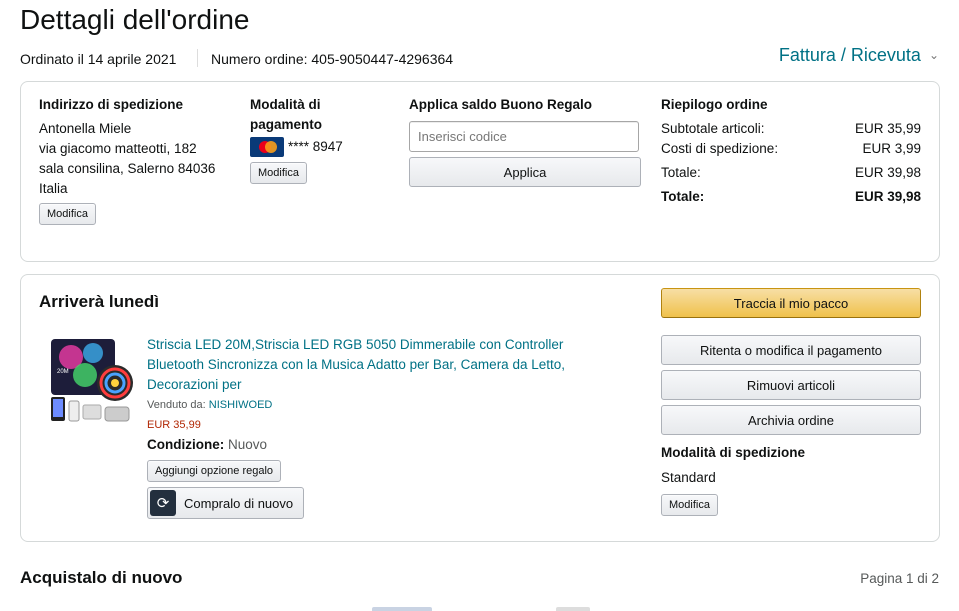 This screenshot has width=959, height=611. I want to click on add-gift-option-button: Aggiungi opzione regalo, so click(214, 471).